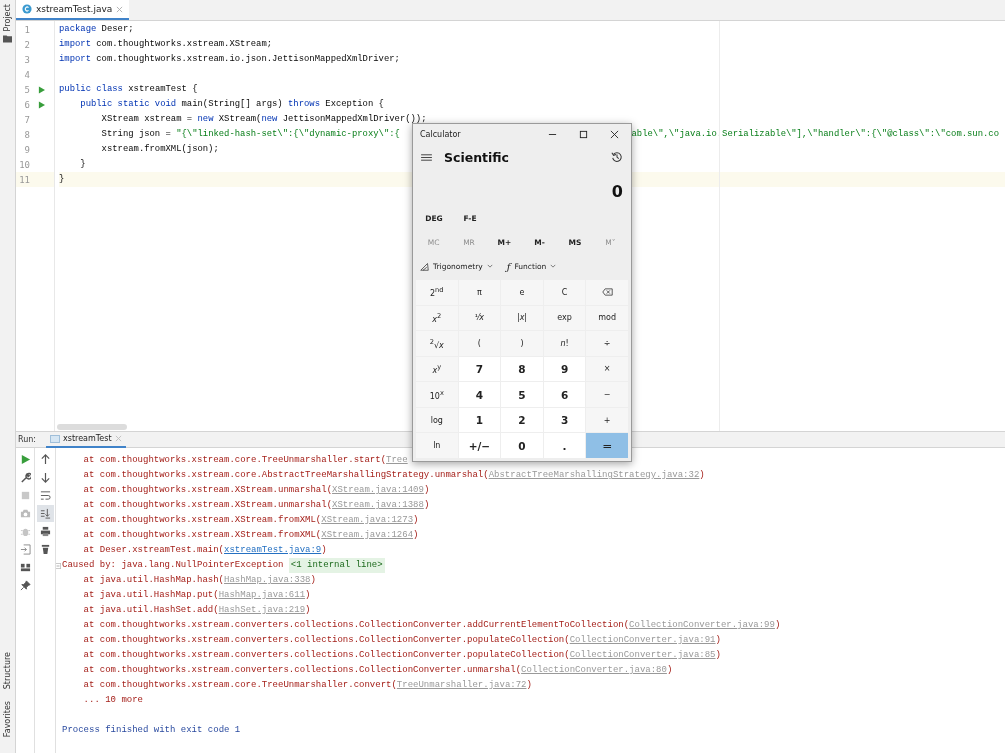 The image size is (1005, 753). Describe the element at coordinates (617, 192) in the screenshot. I see `display-value: 0` at that location.